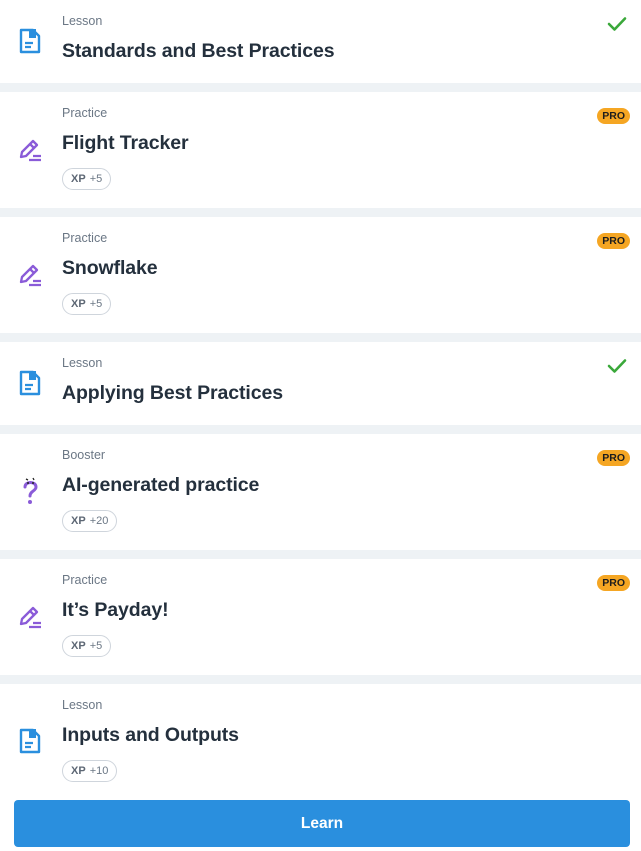  Describe the element at coordinates (110, 268) in the screenshot. I see `item-title: Snowflake` at that location.